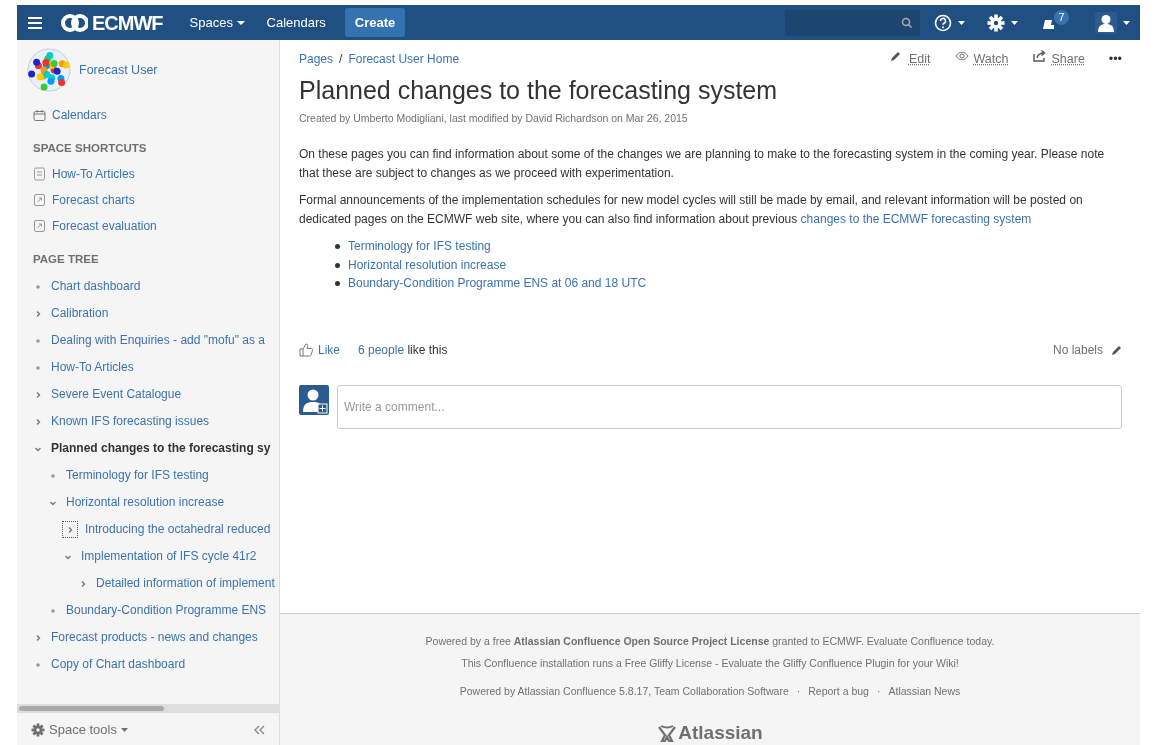 Image resolution: width=1157 pixels, height=745 pixels. I want to click on eye-icon, so click(961, 56).